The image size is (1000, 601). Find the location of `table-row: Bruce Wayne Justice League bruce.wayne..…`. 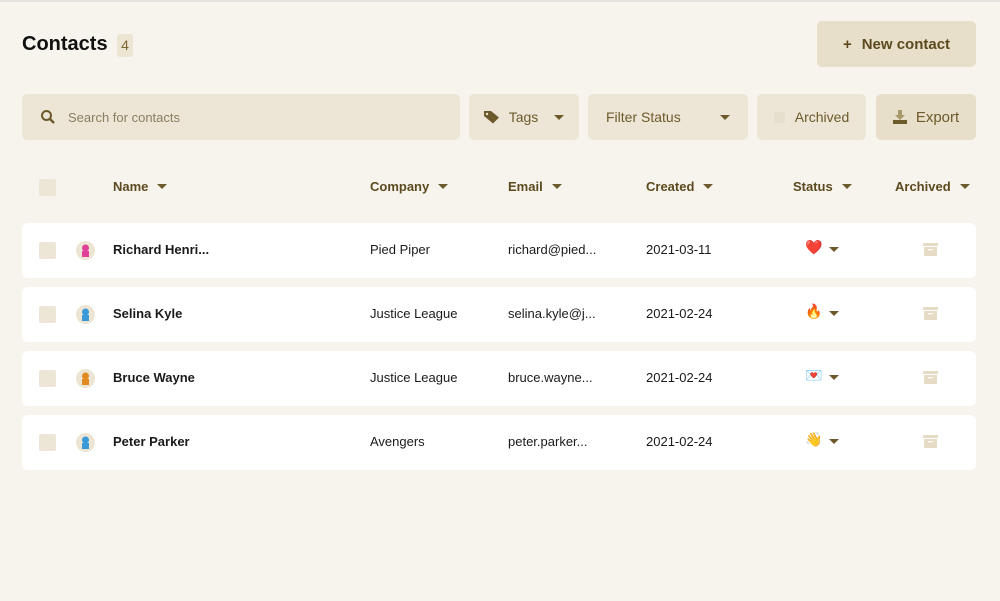

table-row: Bruce Wayne Justice League bruce.wayne..… is located at coordinates (499, 378).